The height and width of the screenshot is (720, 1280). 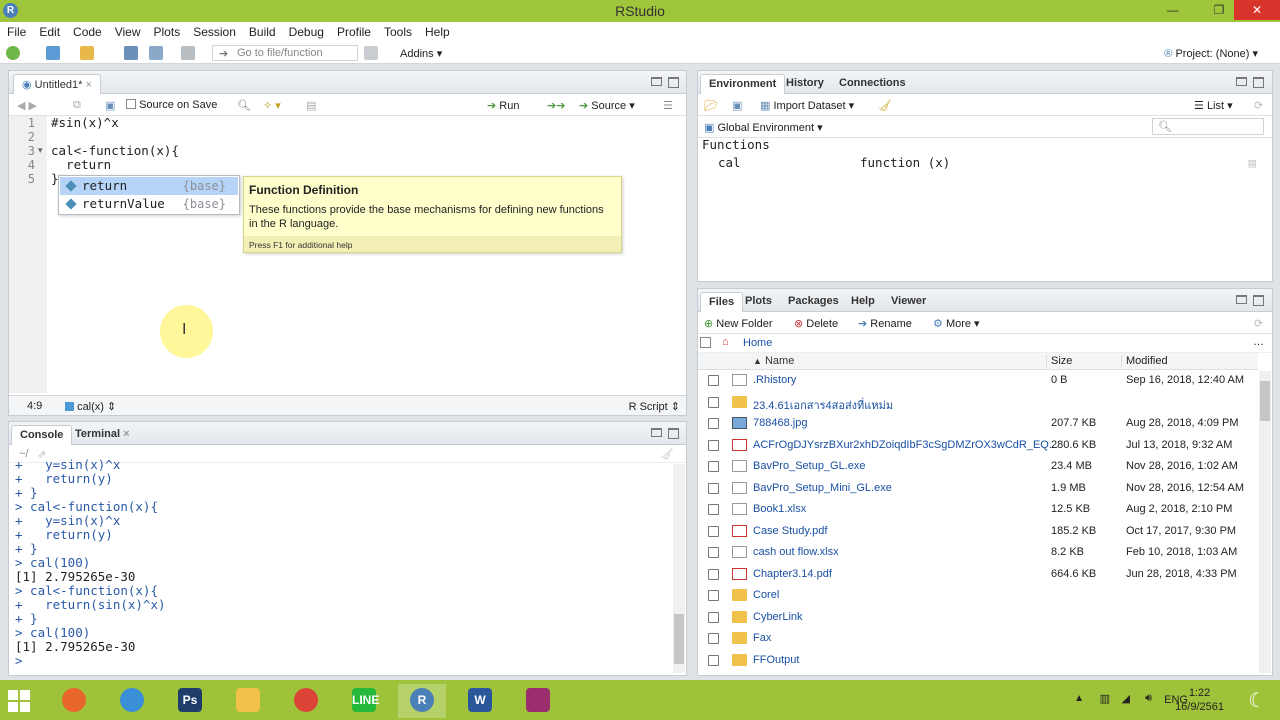 What do you see at coordinates (127, 30) in the screenshot?
I see `menu-view: View` at bounding box center [127, 30].